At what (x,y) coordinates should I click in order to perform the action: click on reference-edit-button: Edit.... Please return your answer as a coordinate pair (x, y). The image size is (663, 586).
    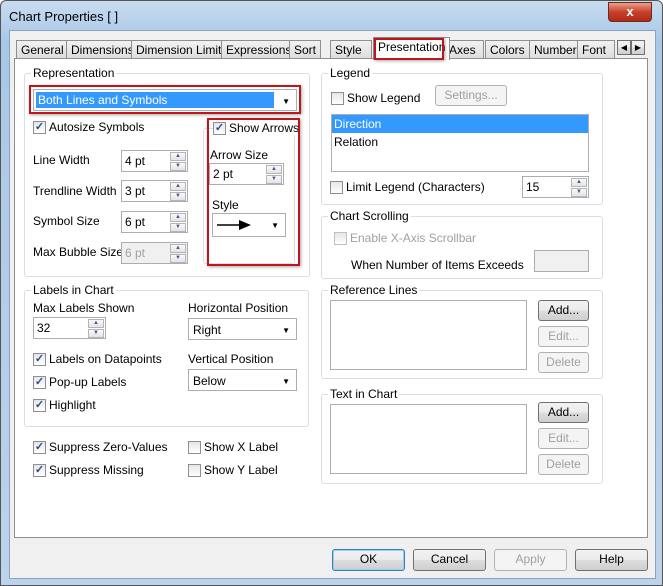
    Looking at the image, I should click on (563, 336).